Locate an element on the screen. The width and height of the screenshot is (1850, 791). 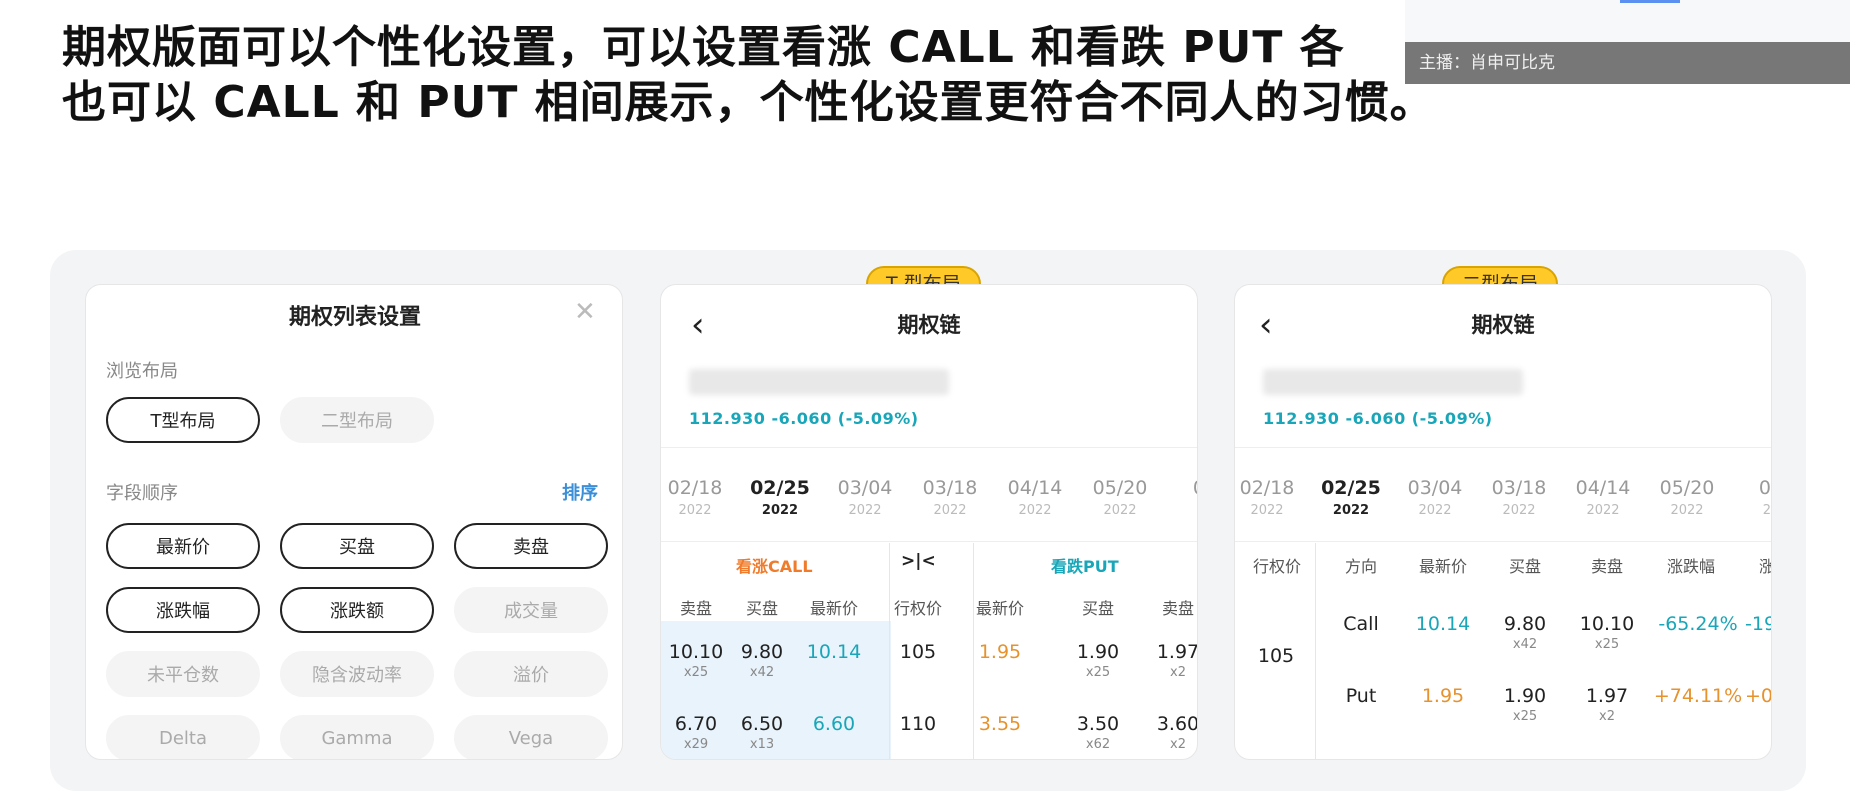
t-cell-value: 10.14 is located at coordinates (834, 652).